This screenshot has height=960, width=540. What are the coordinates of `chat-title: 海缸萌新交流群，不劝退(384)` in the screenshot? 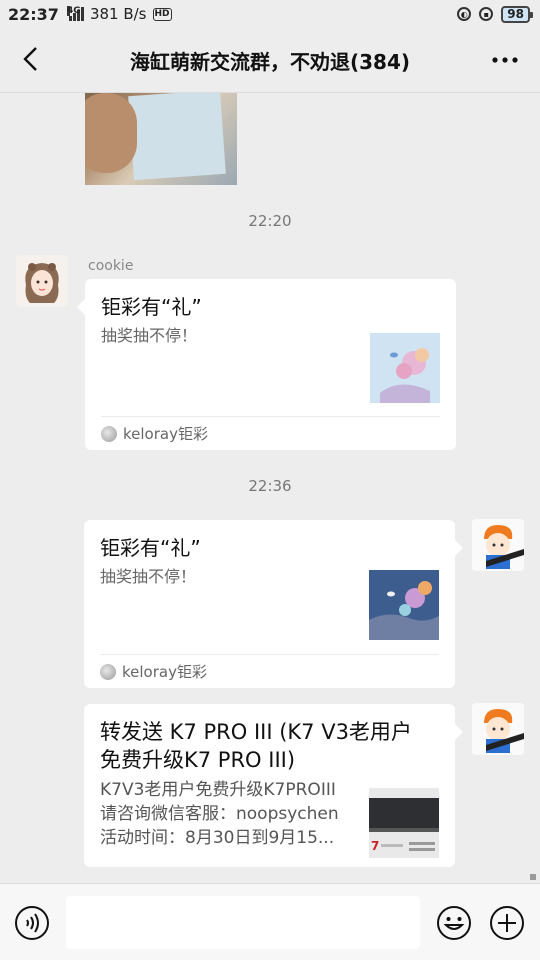 It's located at (270, 61).